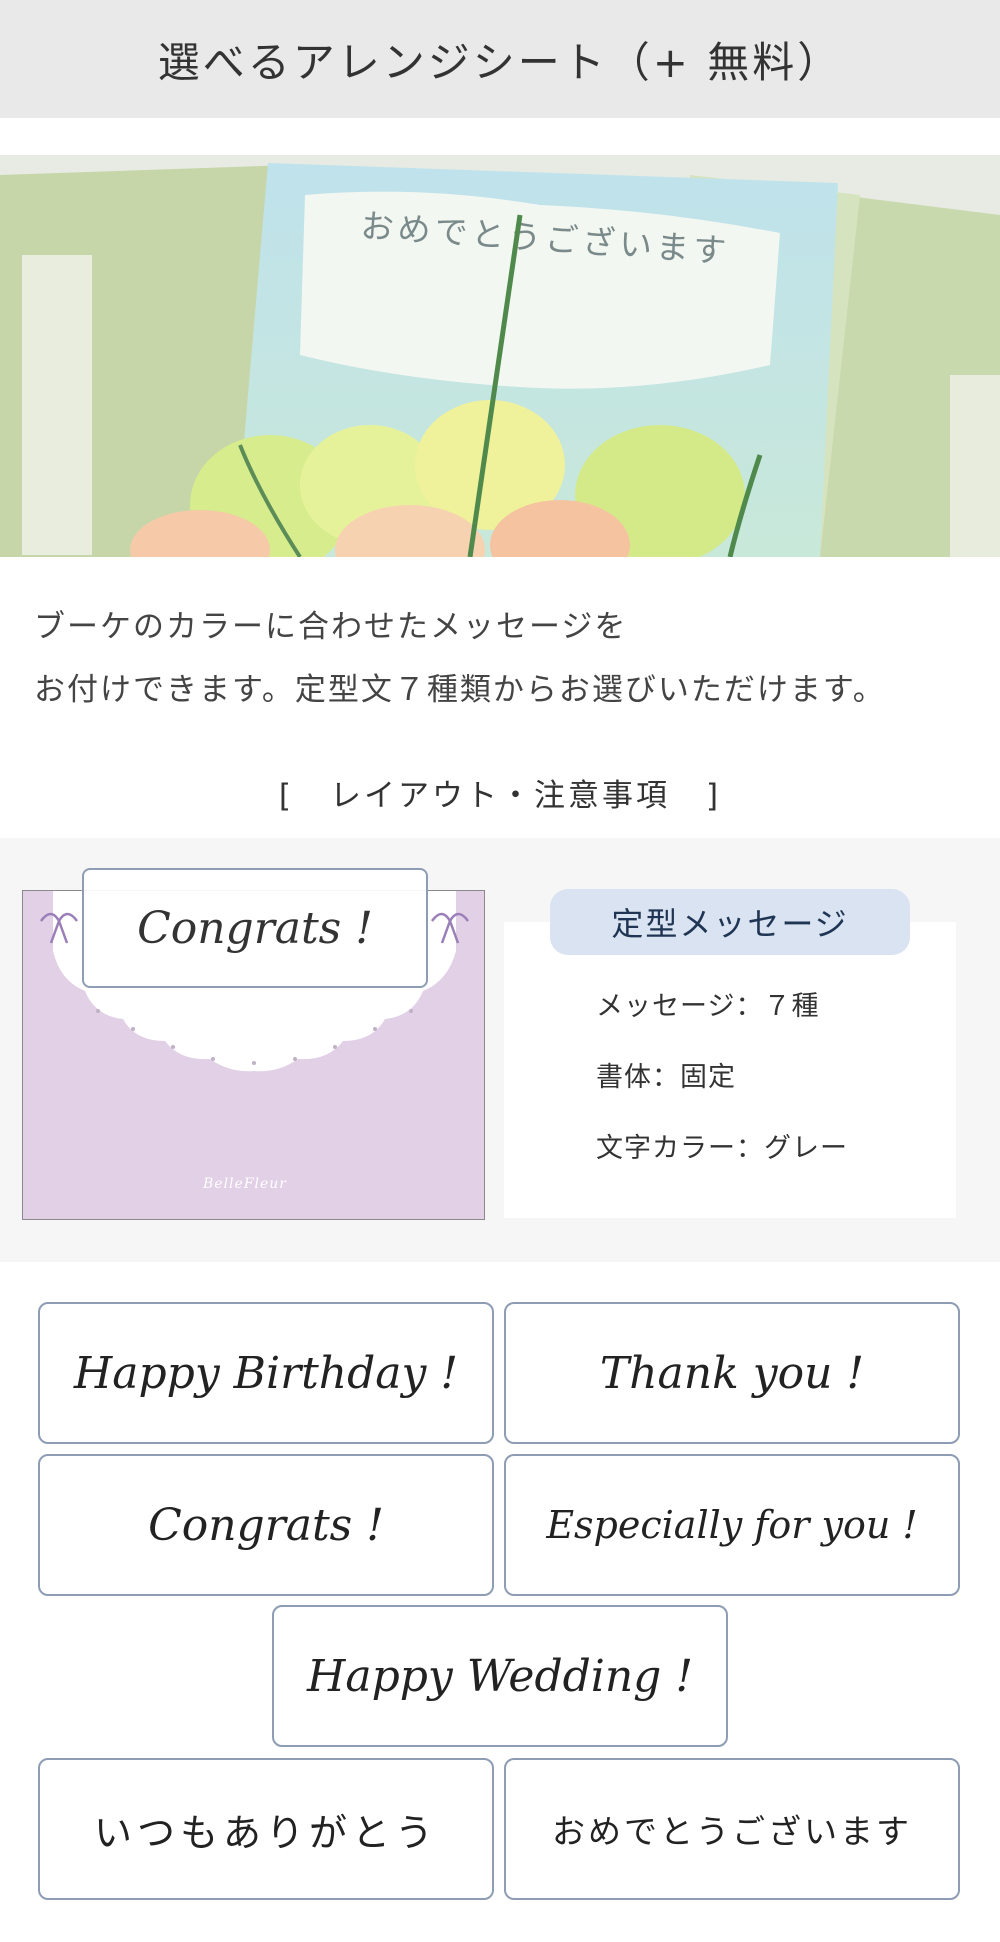 The width and height of the screenshot is (1000, 1942). I want to click on message-option-happy-birthday: Happy Birthday !, so click(266, 1373).